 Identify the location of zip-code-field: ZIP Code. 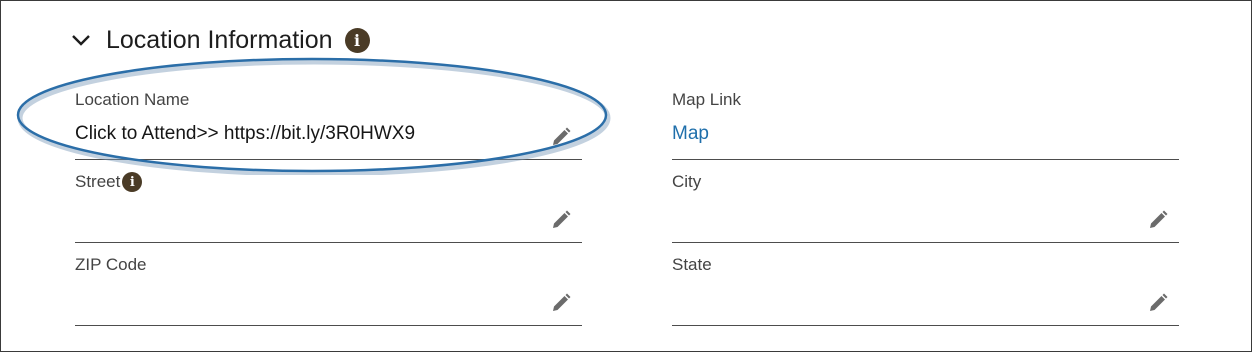
(328, 290).